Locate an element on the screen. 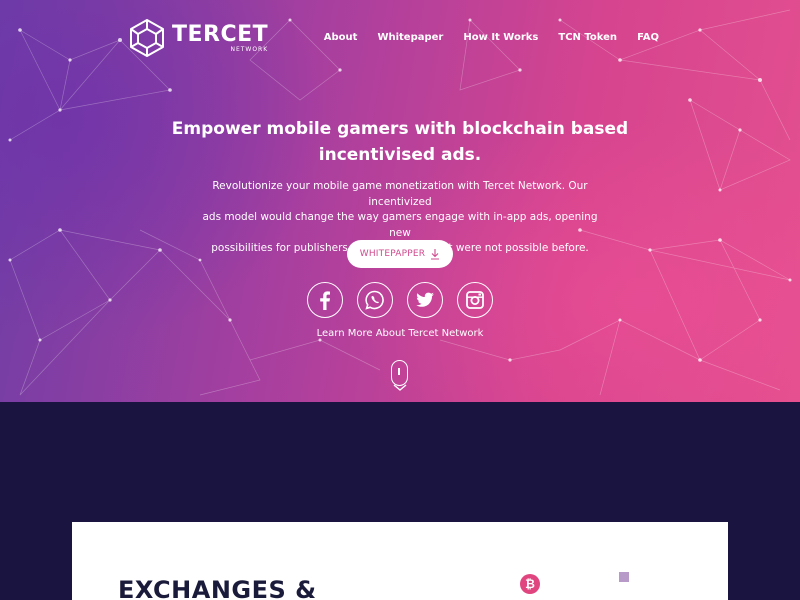 Image resolution: width=800 pixels, height=600 pixels. scroll-mouse-icon is located at coordinates (399, 373).